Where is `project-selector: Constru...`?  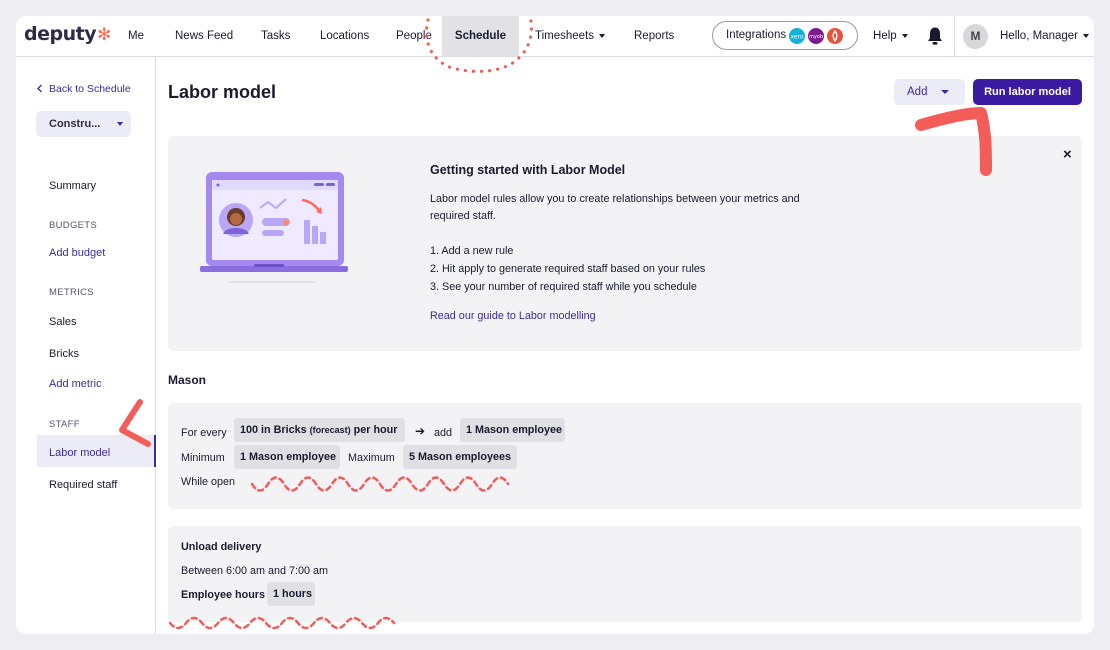
project-selector: Constru... is located at coordinates (83, 124).